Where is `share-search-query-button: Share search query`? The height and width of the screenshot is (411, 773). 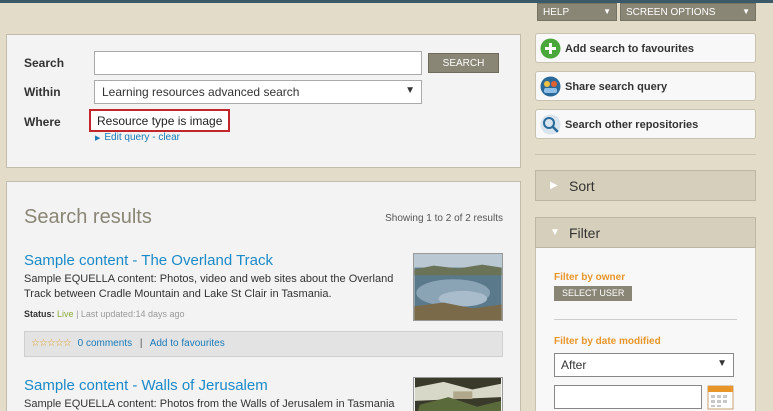 share-search-query-button: Share search query is located at coordinates (645, 86).